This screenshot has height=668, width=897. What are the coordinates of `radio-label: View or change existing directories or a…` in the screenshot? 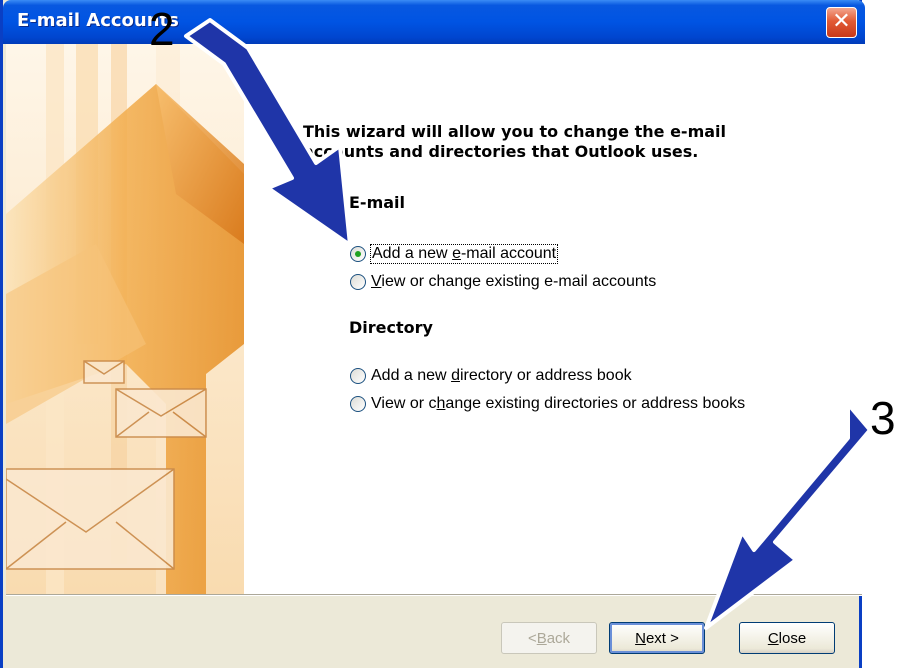 It's located at (558, 403).